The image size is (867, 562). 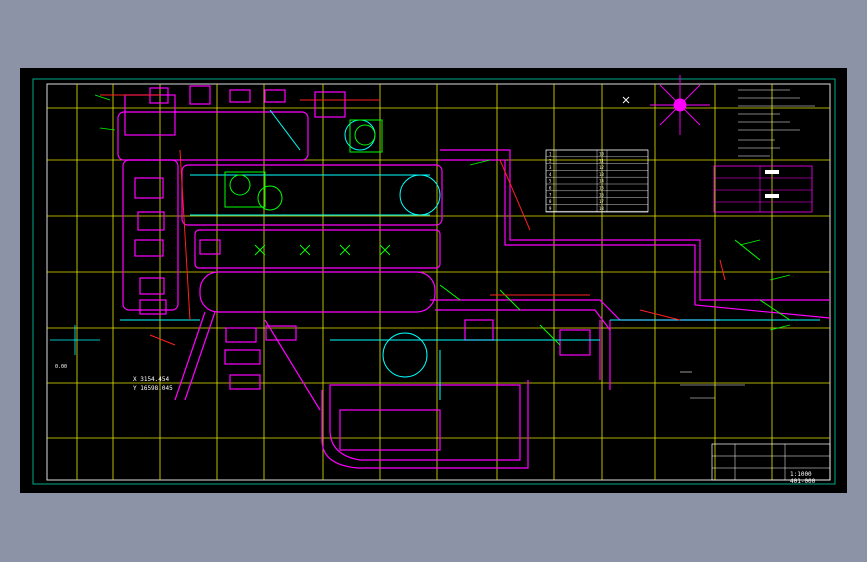 I want to click on legend-row-number: 18, so click(x=601, y=208).